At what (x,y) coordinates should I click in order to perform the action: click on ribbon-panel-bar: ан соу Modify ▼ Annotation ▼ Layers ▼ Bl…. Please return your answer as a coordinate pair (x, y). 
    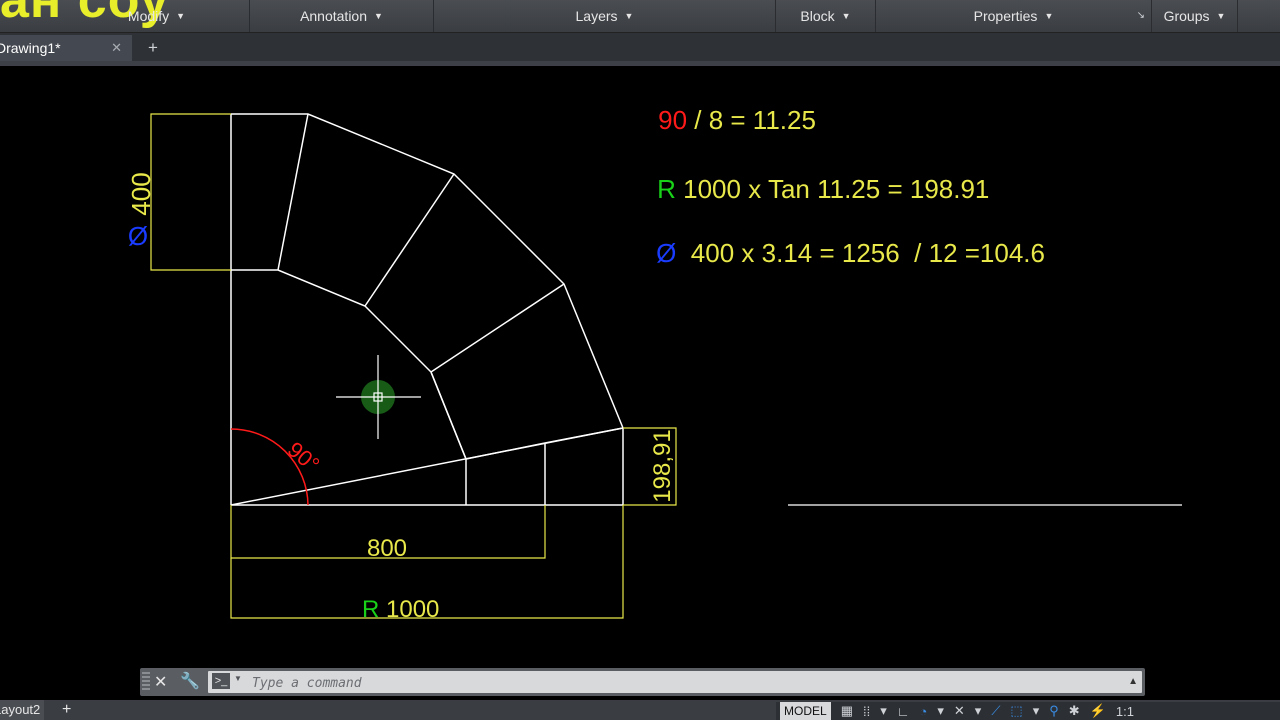
    Looking at the image, I should click on (640, 16).